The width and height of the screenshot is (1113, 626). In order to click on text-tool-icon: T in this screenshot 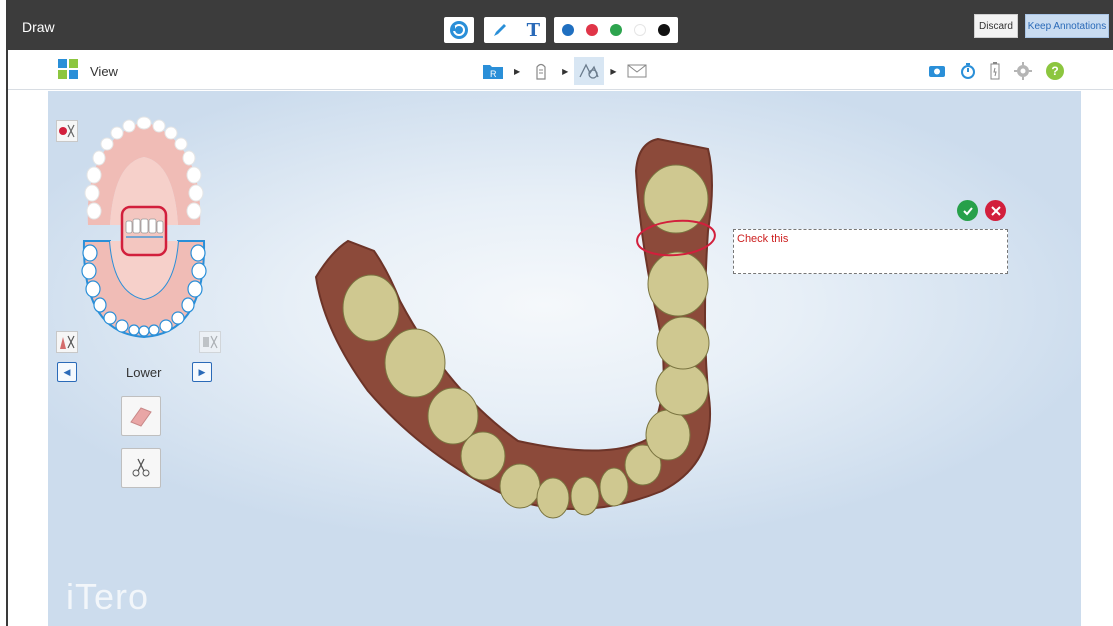, I will do `click(533, 30)`.